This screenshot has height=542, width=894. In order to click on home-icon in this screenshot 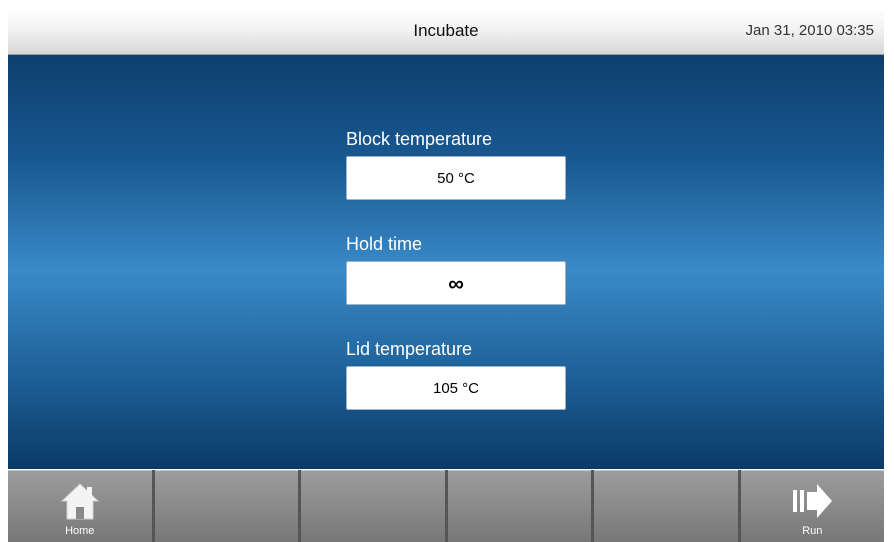, I will do `click(80, 504)`.